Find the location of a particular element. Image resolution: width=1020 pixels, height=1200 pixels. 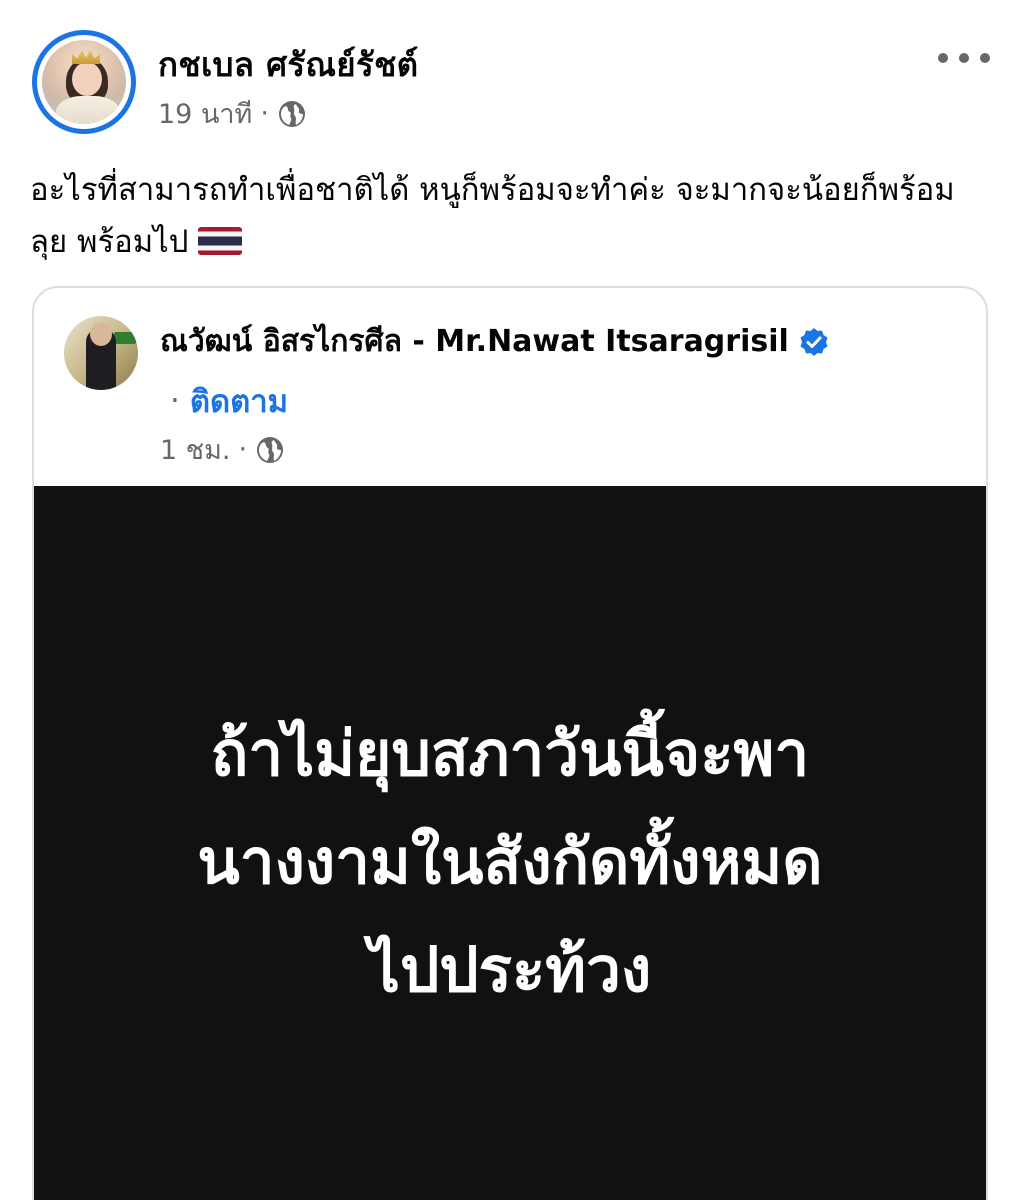

image-text-line: ไปประท้วง is located at coordinates (510, 969).